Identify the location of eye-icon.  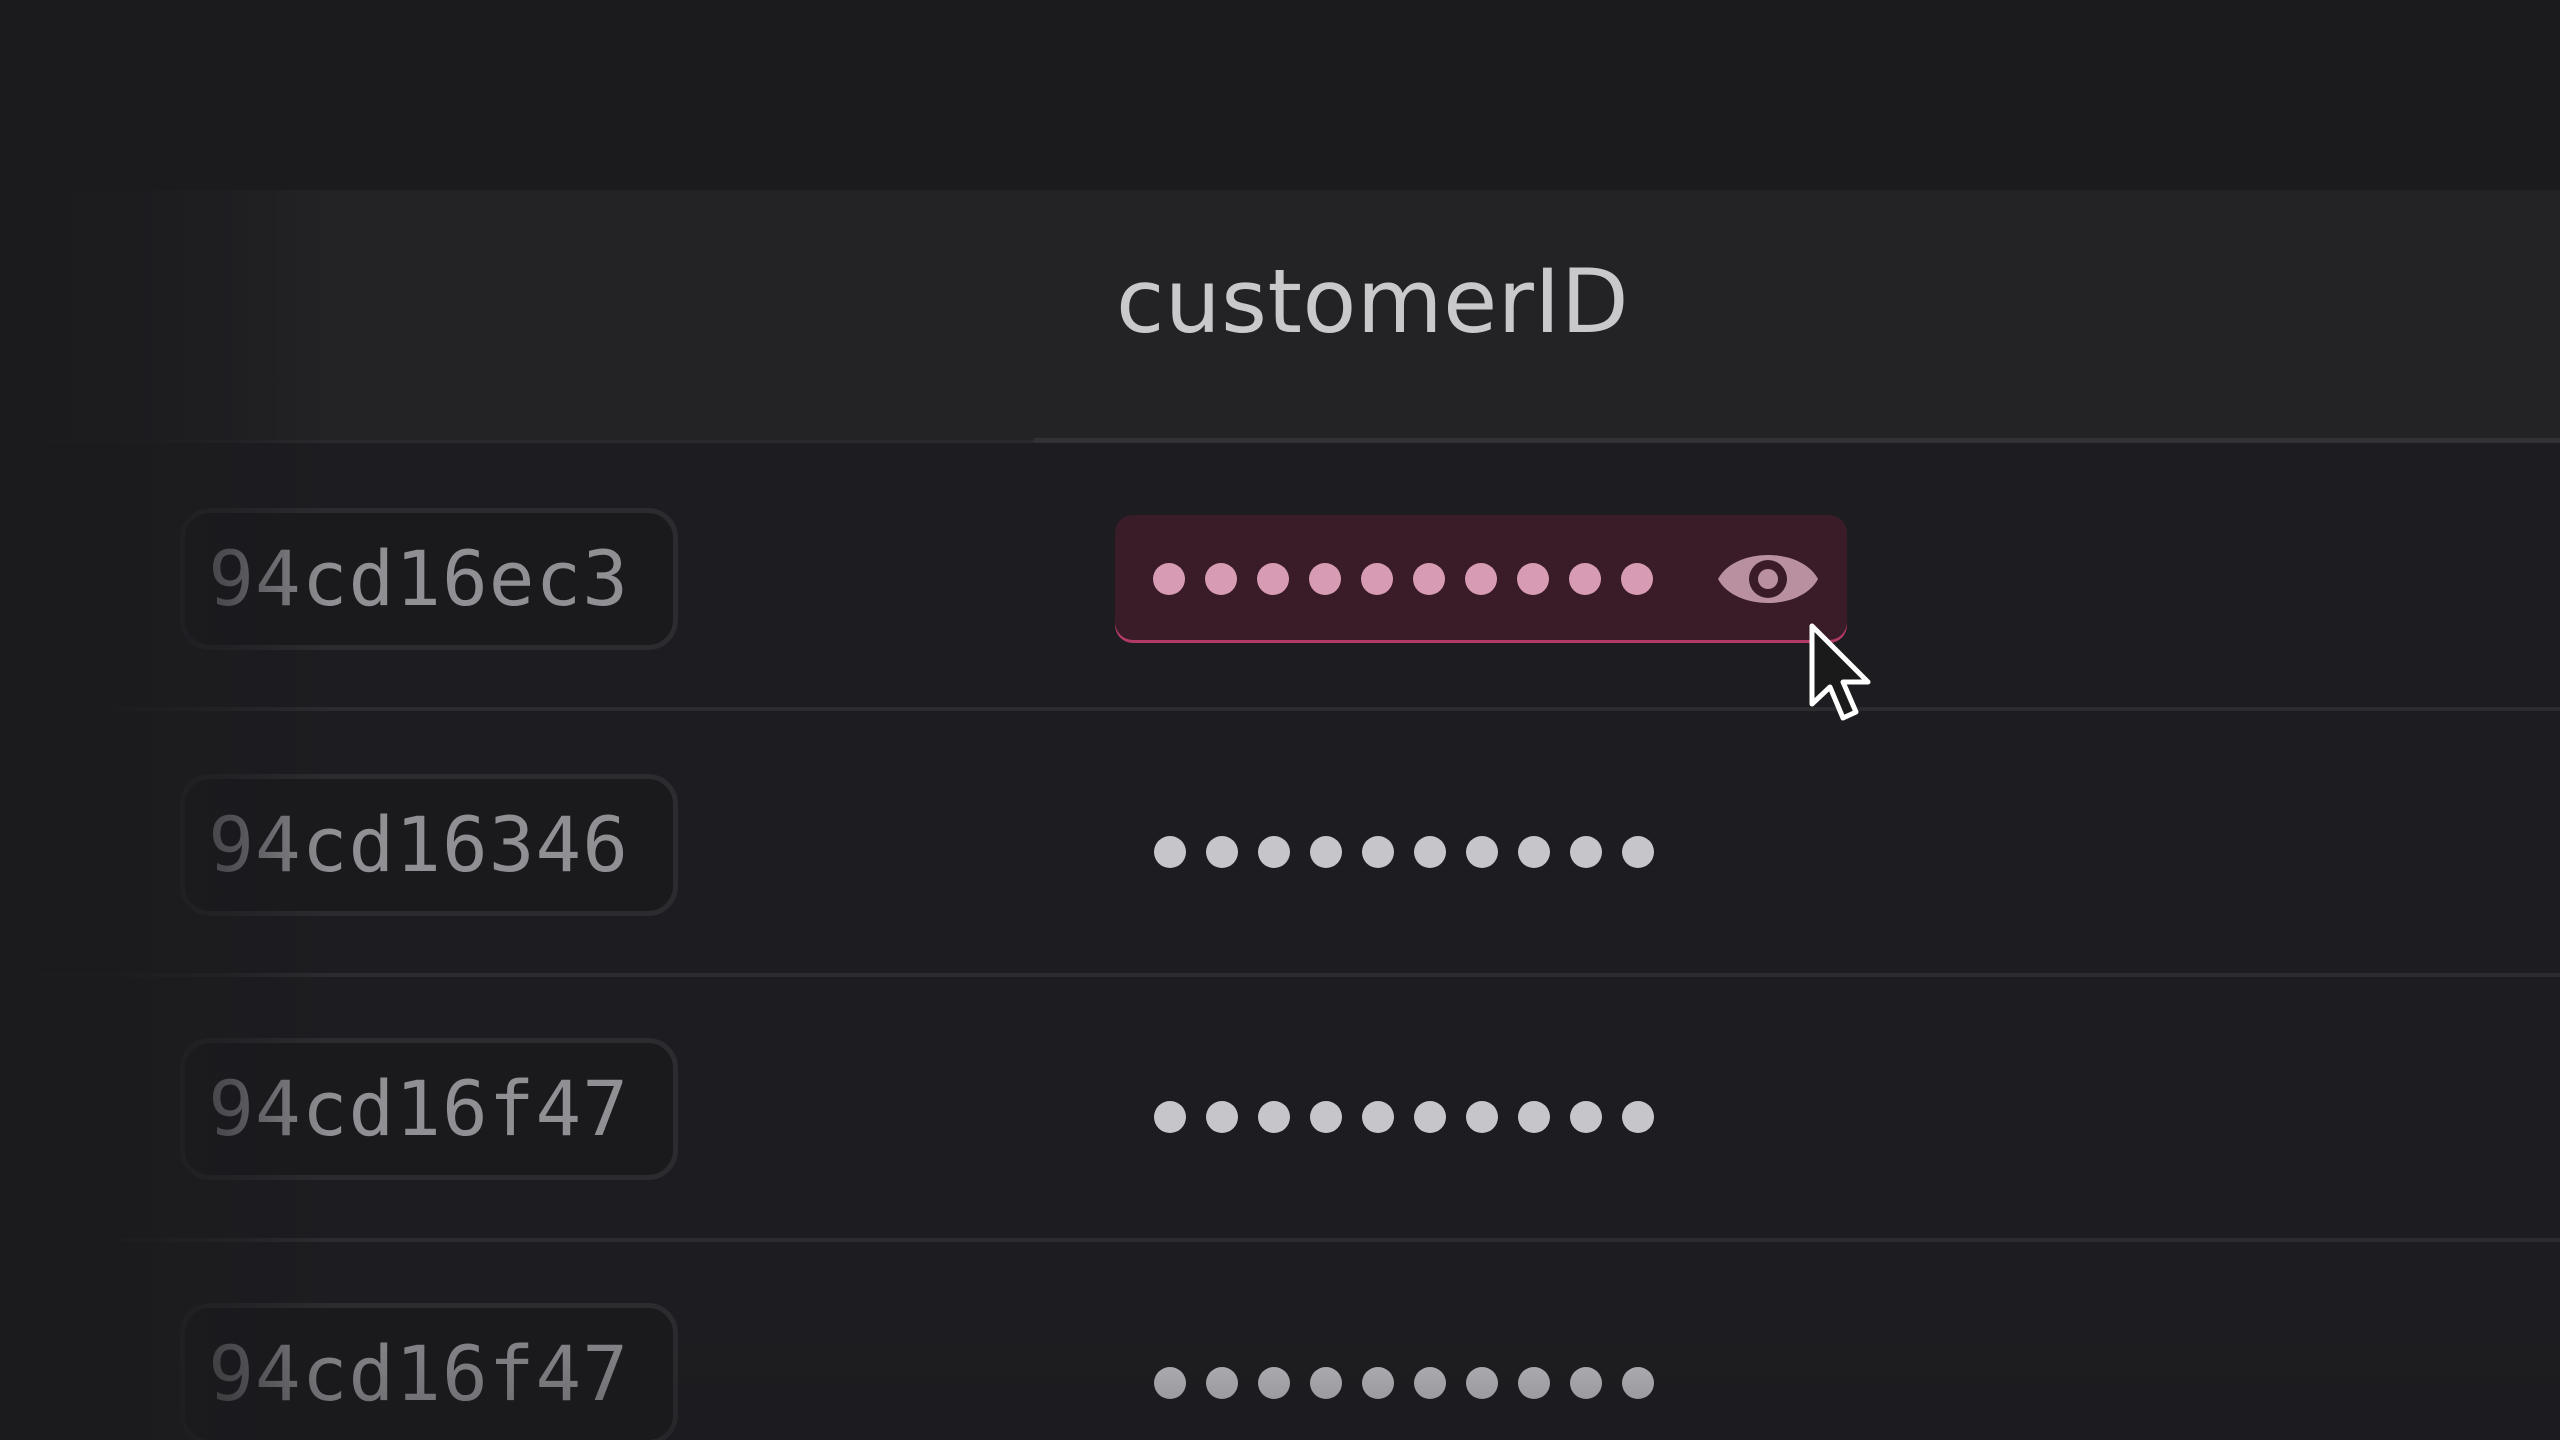
(1768, 579).